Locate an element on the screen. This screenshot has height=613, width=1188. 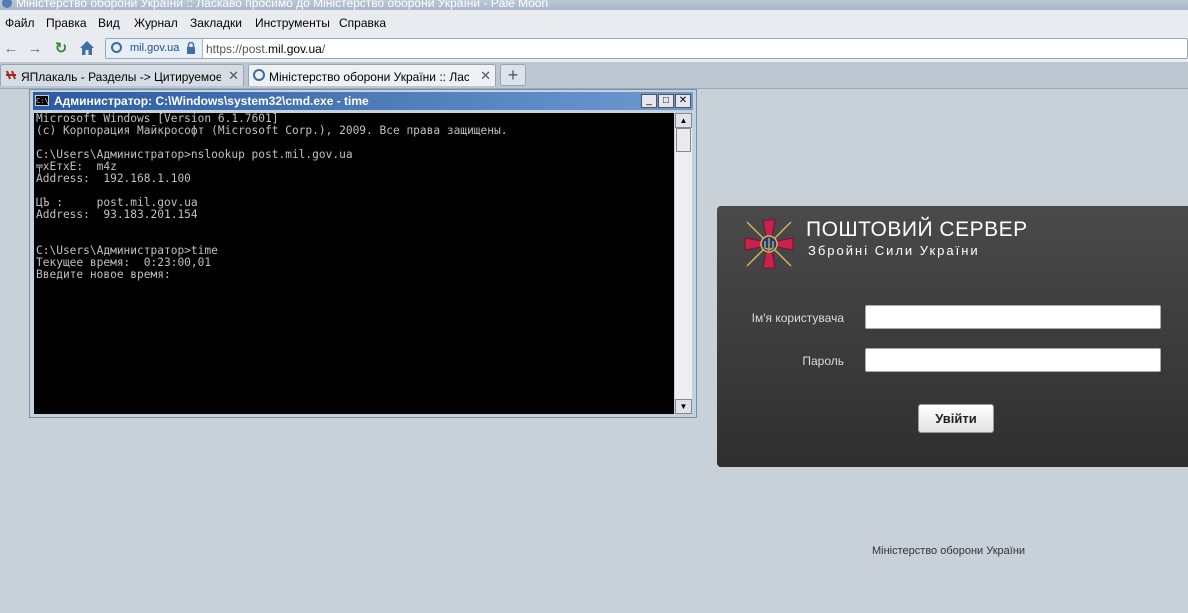
site-identity-button: mil.gov.ua is located at coordinates (154, 48).